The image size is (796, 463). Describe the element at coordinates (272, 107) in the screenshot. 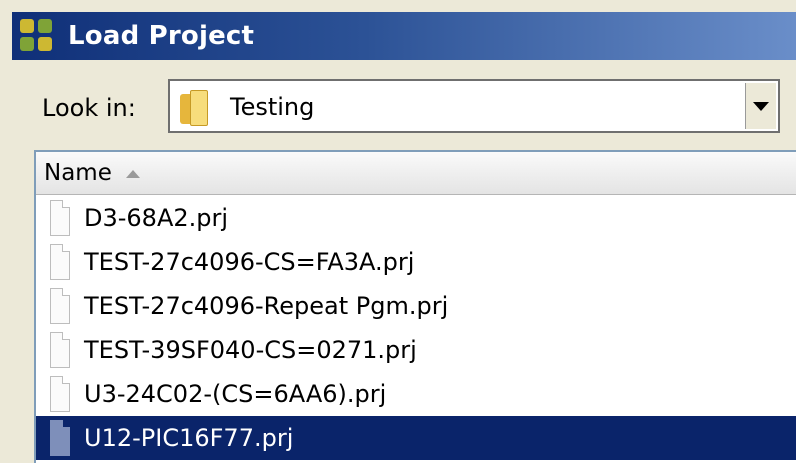

I see `look-in-value: Testing` at that location.